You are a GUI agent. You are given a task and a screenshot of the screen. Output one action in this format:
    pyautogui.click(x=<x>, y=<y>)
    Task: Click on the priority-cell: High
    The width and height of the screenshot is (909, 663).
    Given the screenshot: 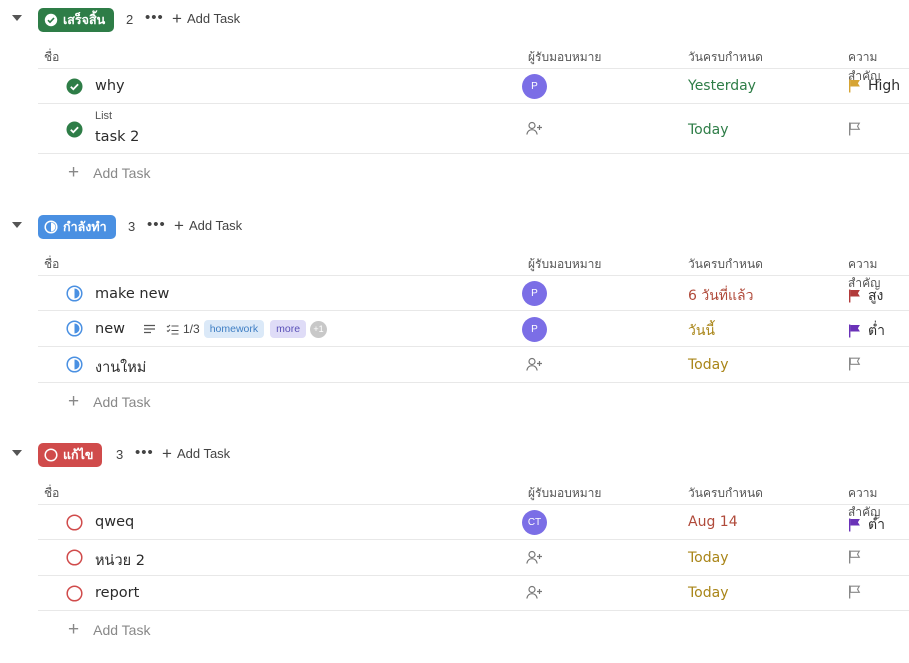 What is the action you would take?
    pyautogui.click(x=874, y=86)
    